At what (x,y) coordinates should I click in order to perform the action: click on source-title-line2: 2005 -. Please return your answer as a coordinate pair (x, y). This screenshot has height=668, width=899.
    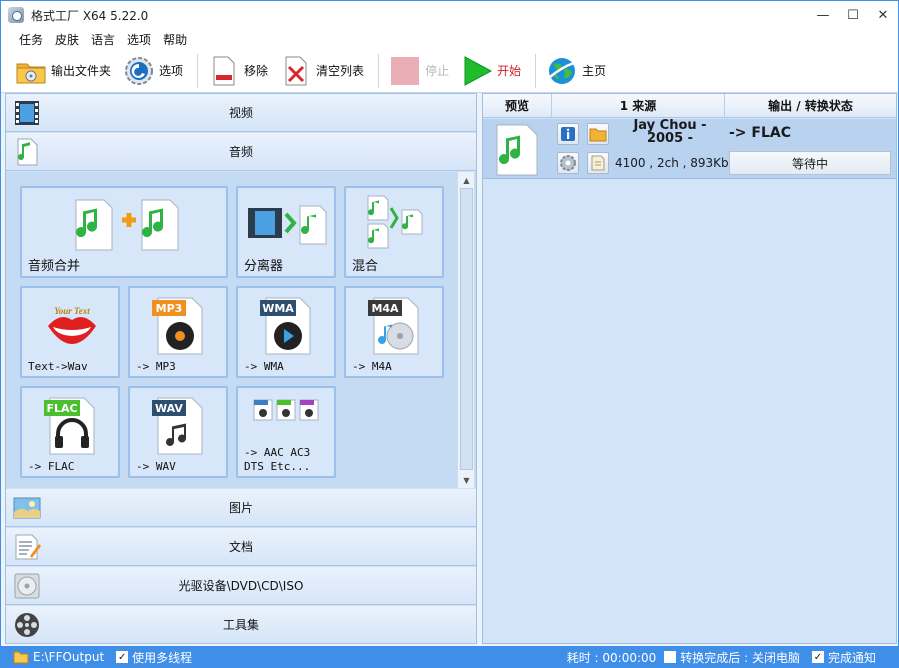
    Looking at the image, I should click on (670, 138).